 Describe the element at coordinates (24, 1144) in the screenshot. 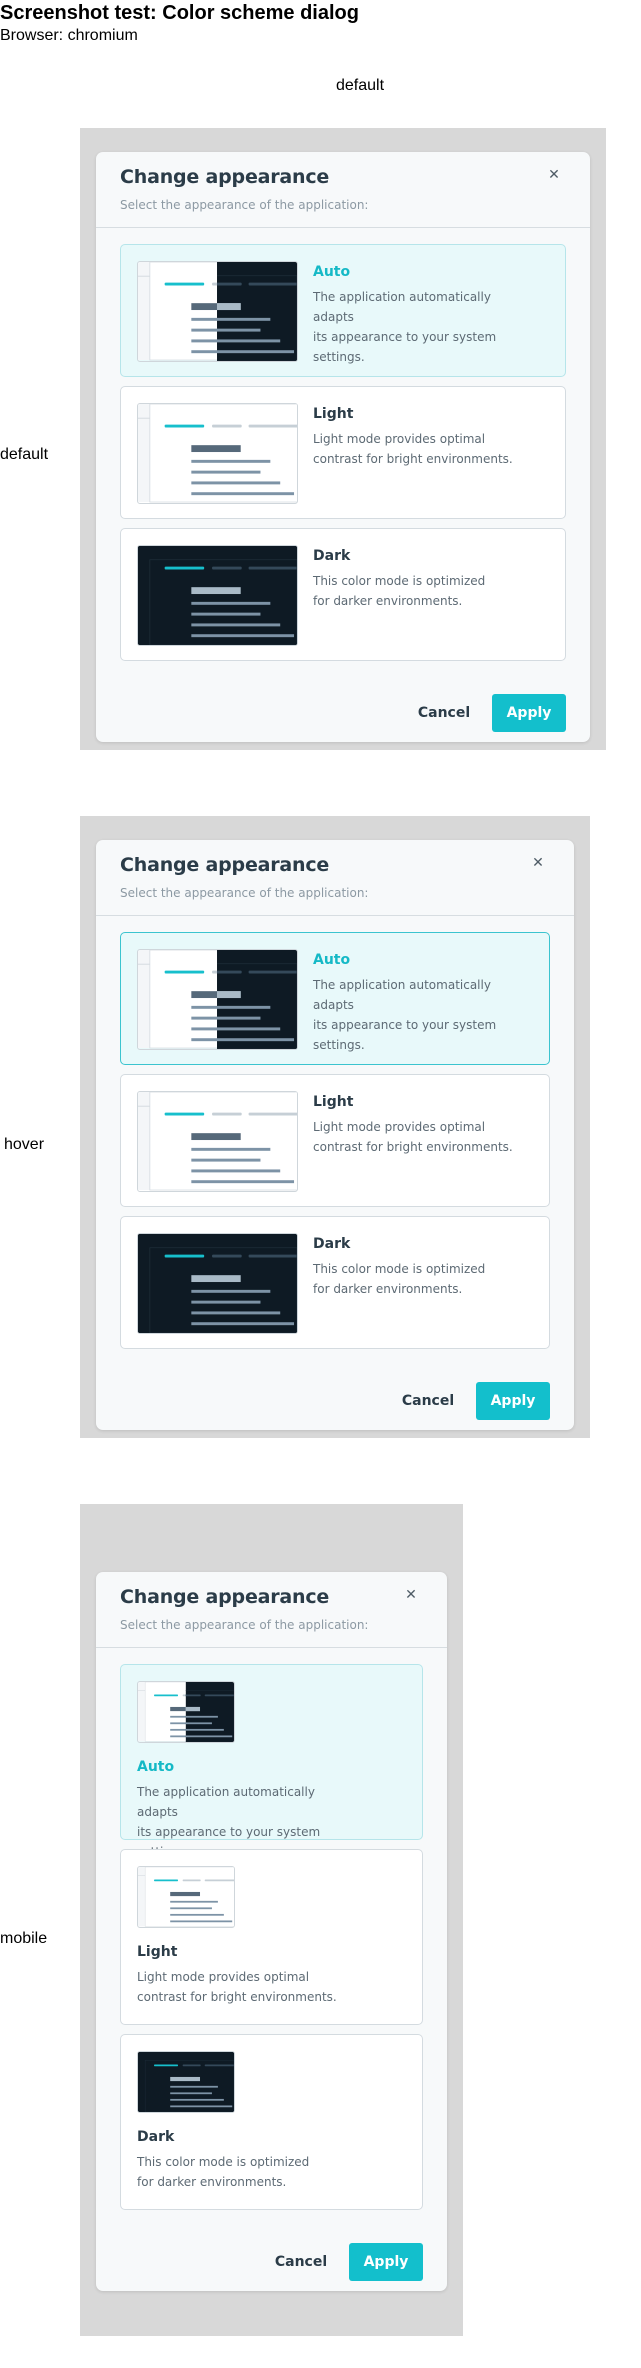

I see `row-label-hover: hover` at that location.